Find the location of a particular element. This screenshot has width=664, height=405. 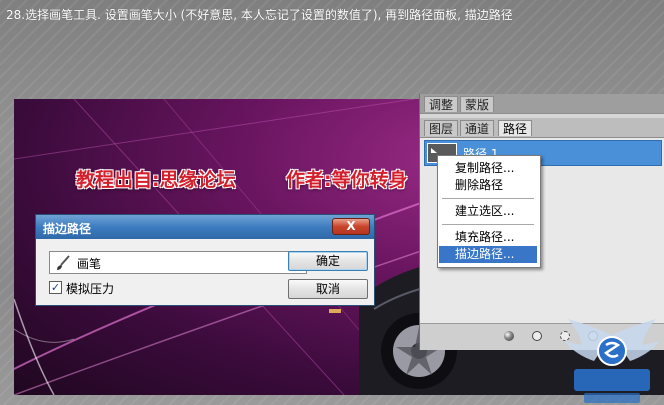

close-button: X is located at coordinates (351, 226).